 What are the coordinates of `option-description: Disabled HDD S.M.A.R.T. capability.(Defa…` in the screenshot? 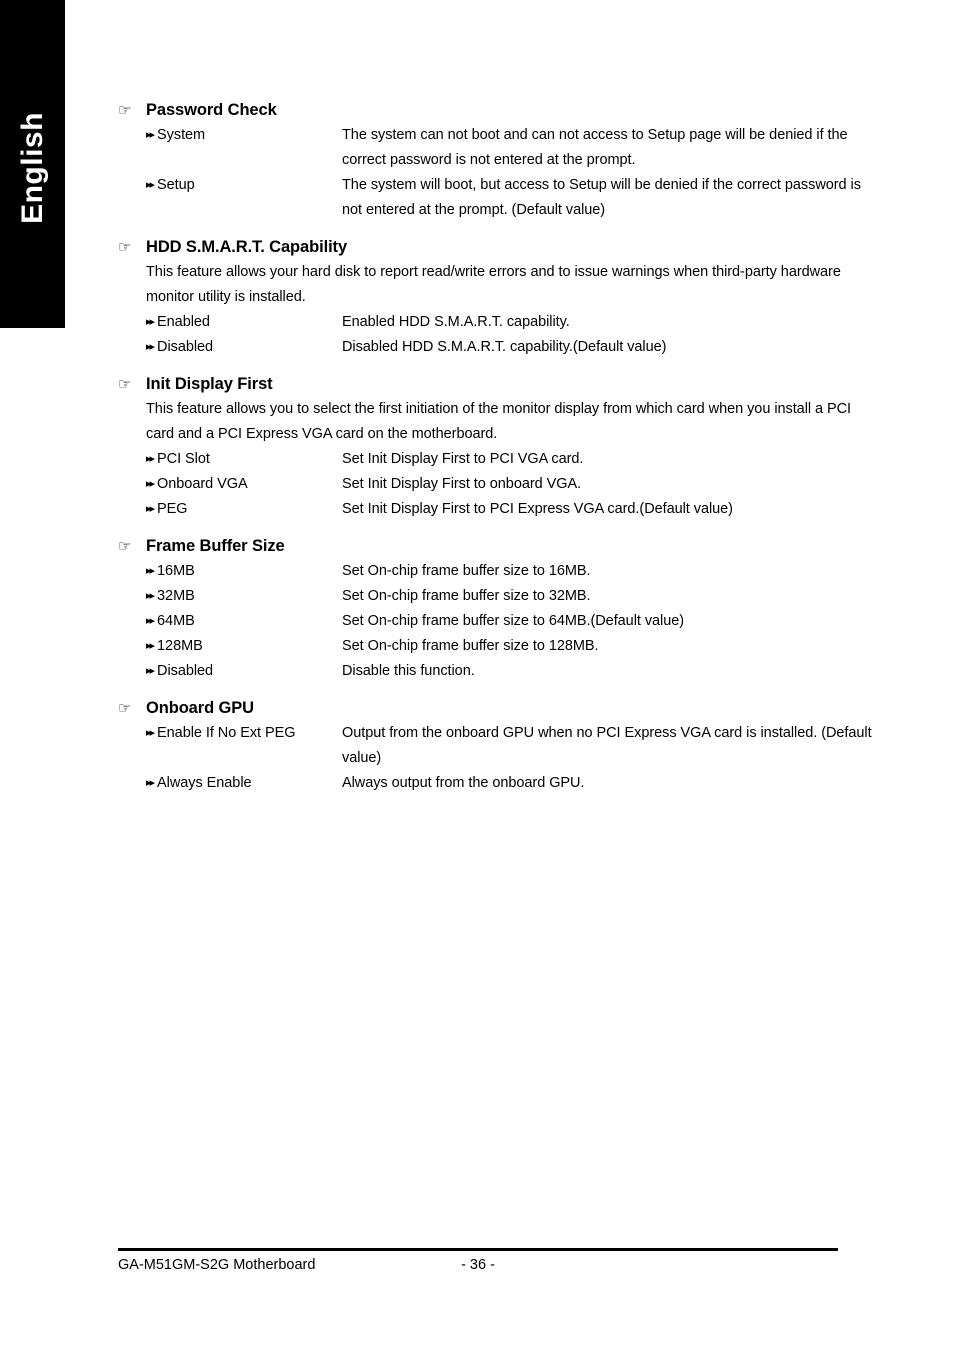 It's located at (504, 347).